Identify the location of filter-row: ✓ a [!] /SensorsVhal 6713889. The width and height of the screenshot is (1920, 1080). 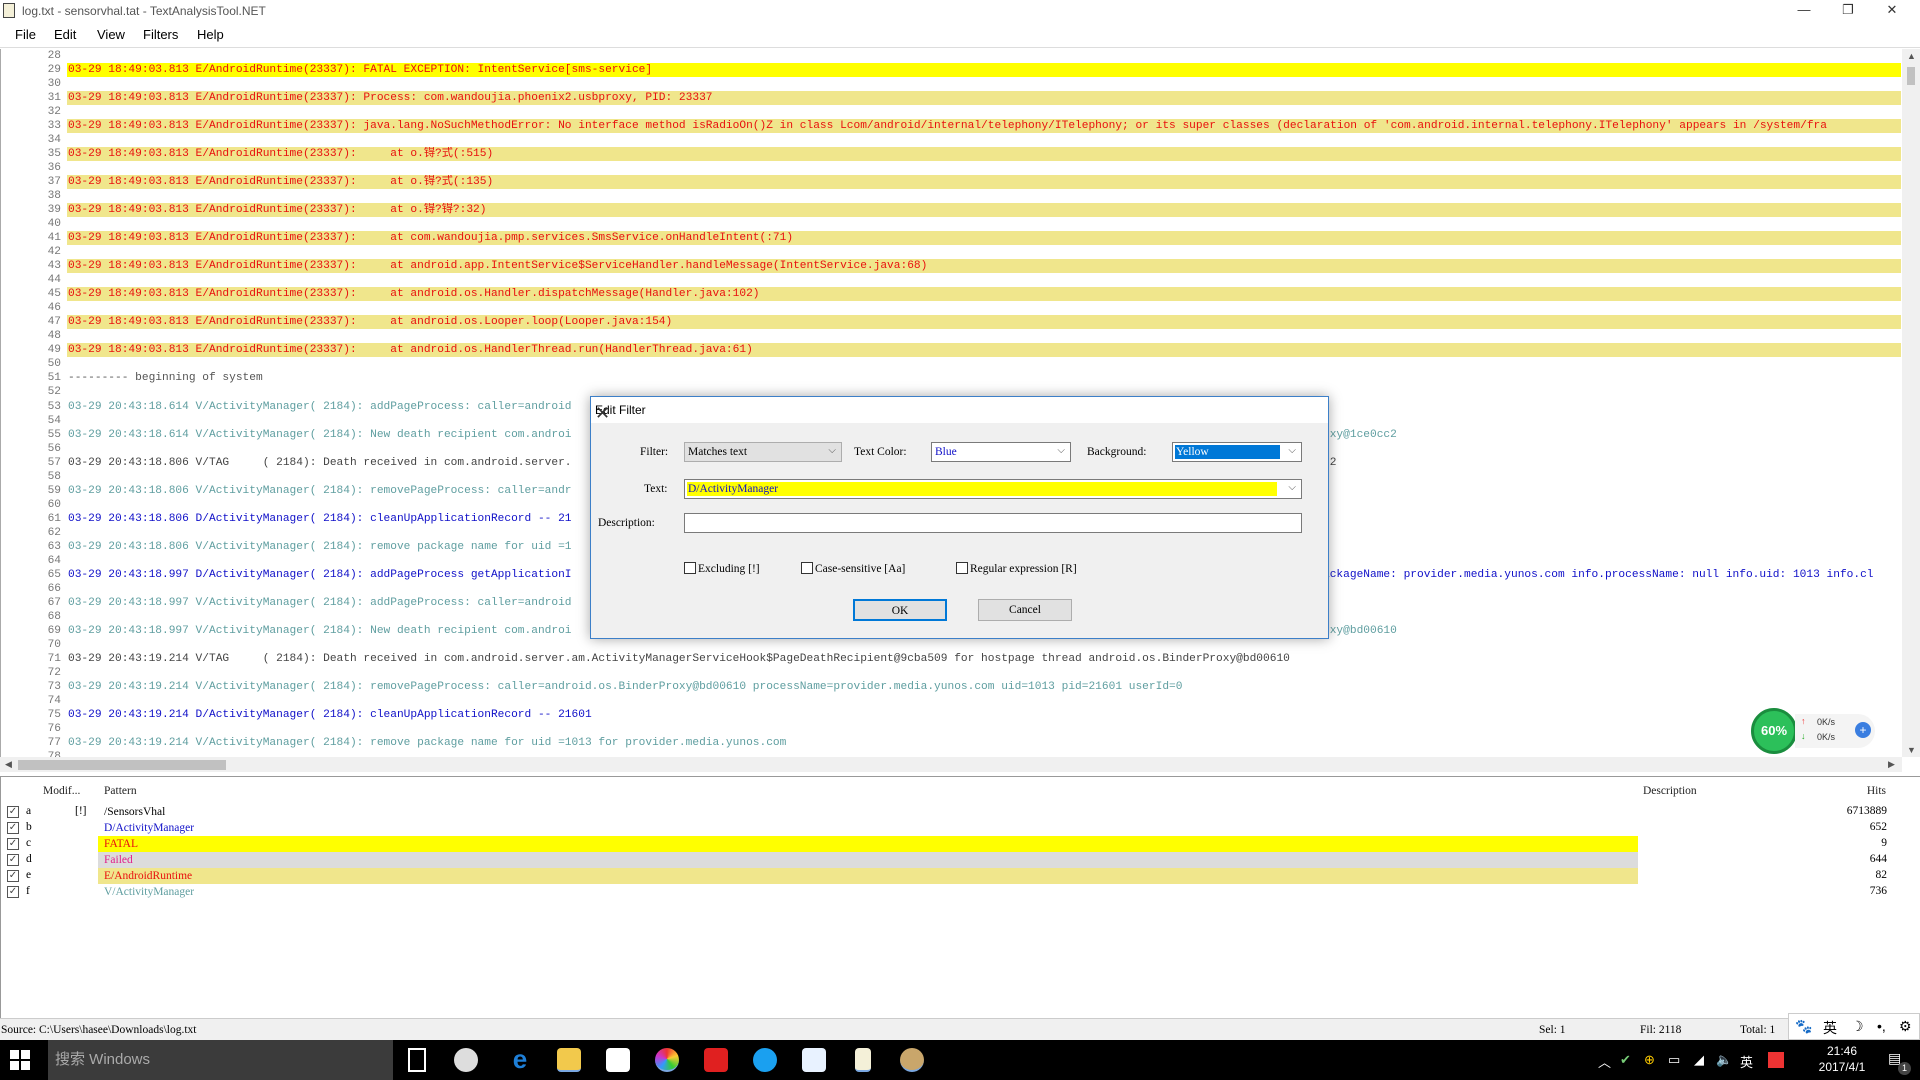
(960, 812).